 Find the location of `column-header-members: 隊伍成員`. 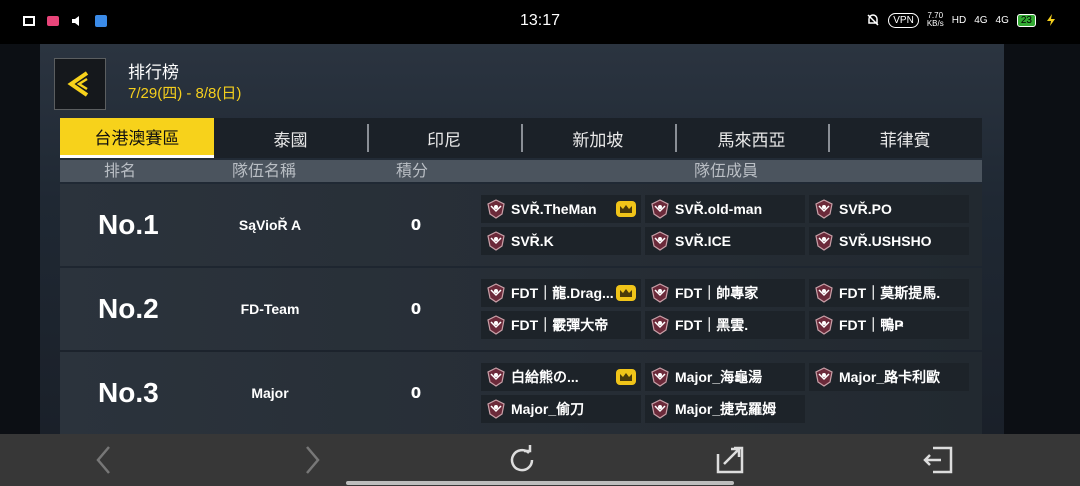

column-header-members: 隊伍成員 is located at coordinates (726, 170).